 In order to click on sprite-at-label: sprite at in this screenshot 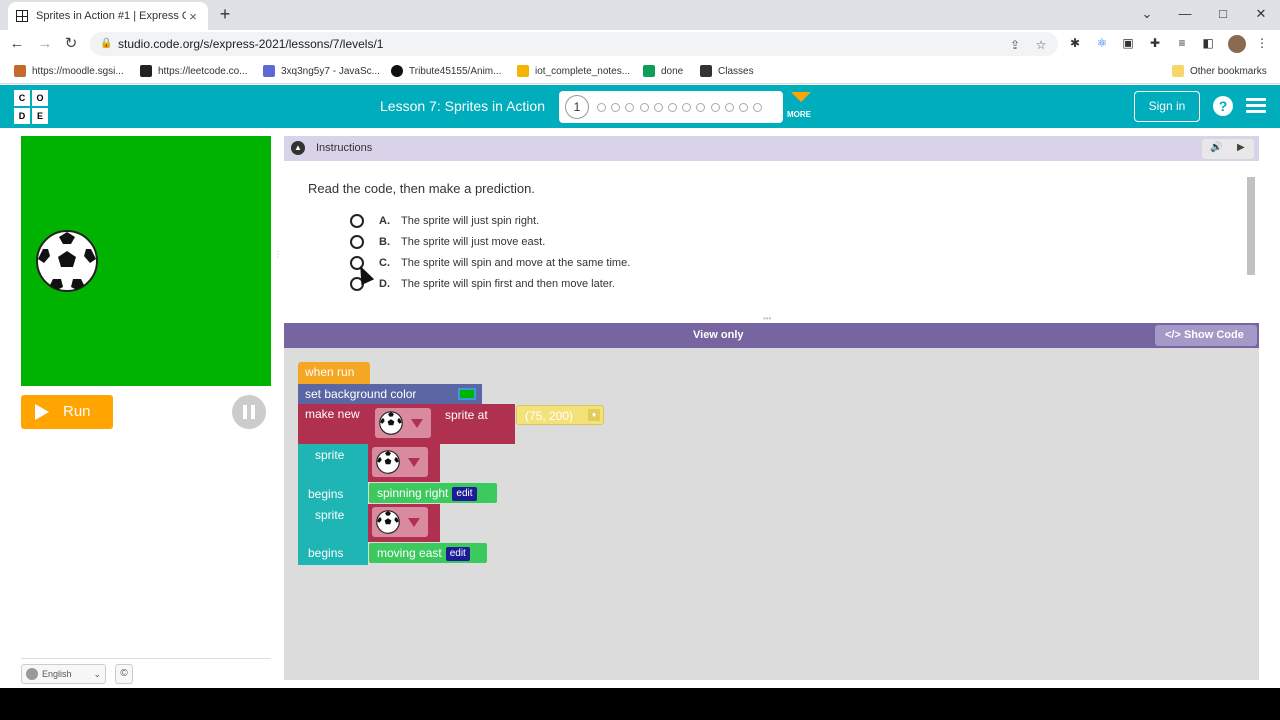, I will do `click(466, 415)`.